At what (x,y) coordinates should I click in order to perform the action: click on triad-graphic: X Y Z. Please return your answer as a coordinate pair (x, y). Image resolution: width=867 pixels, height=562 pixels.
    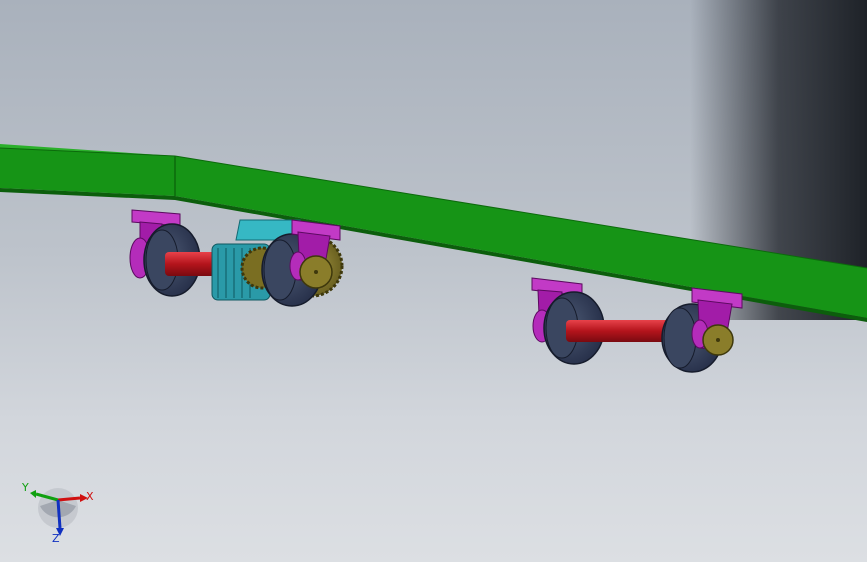
    Looking at the image, I should click on (57, 513).